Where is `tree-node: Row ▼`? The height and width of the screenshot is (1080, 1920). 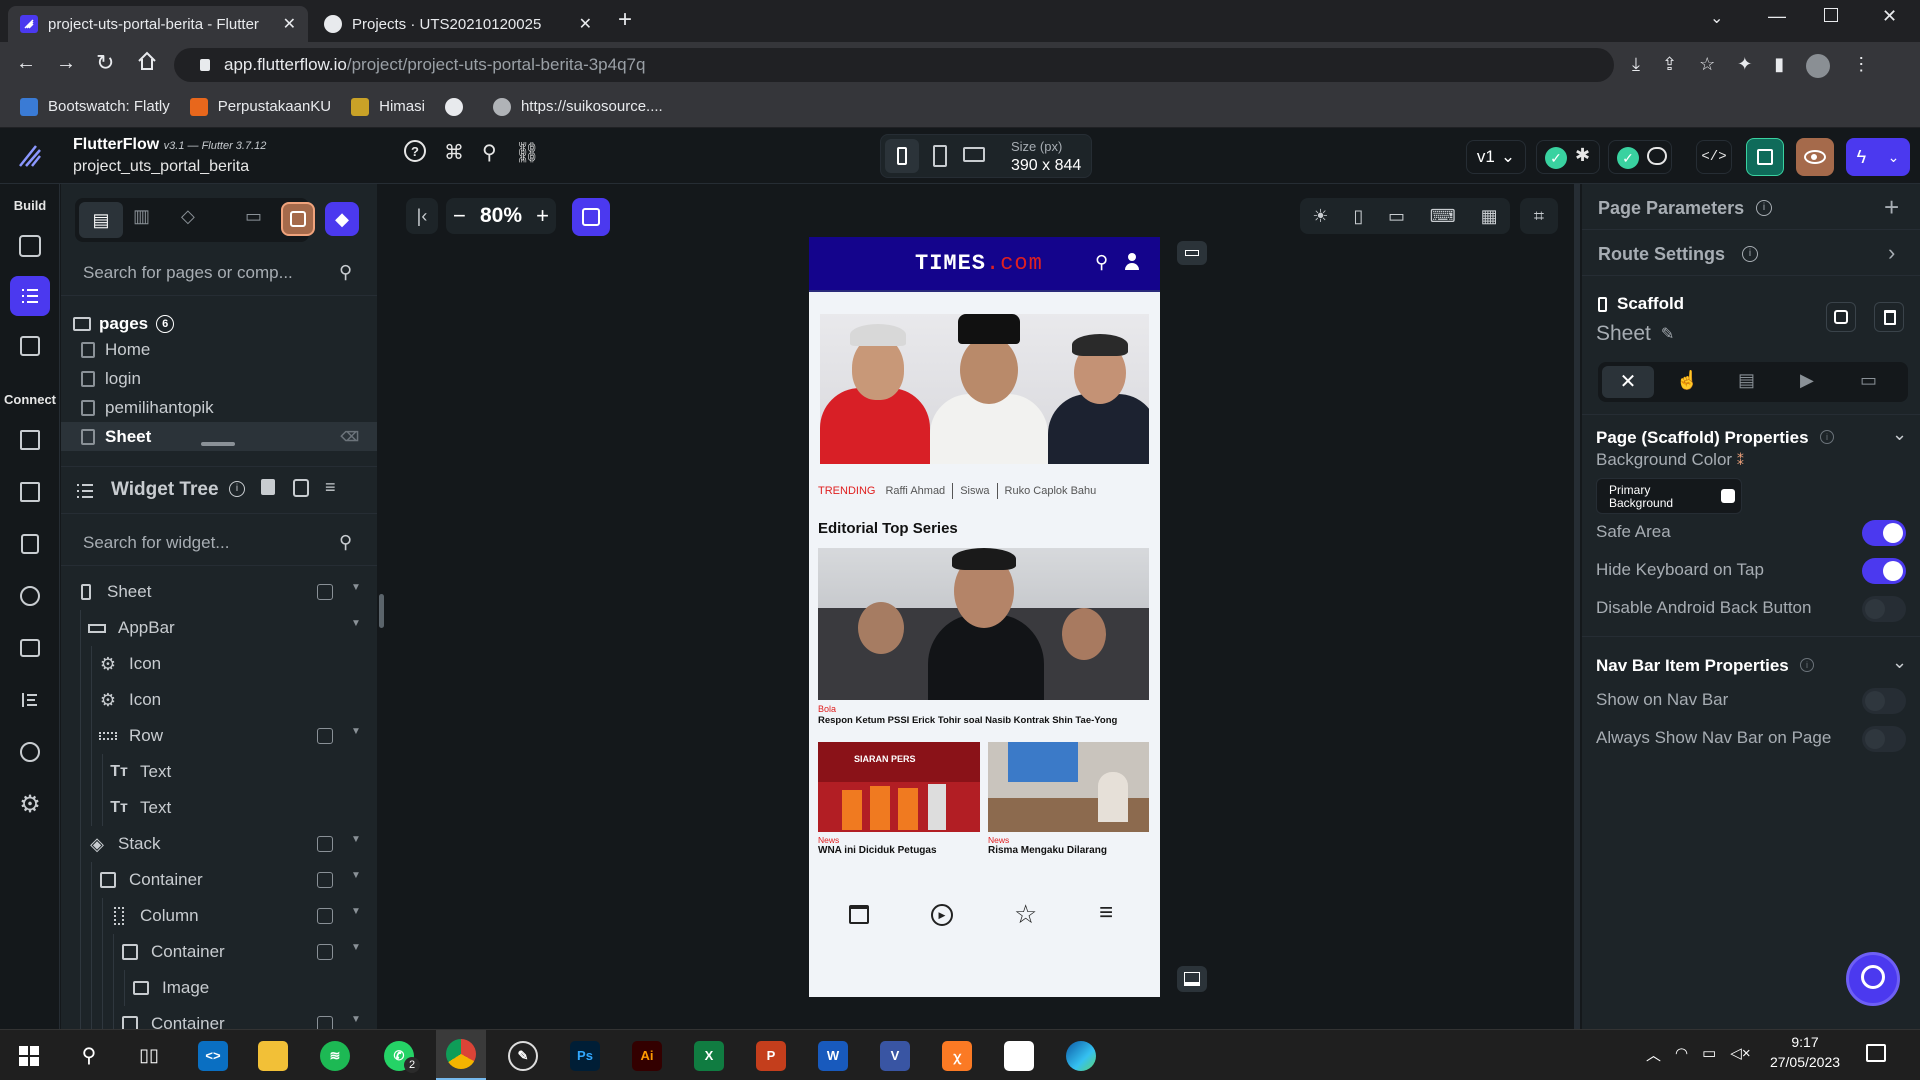 tree-node: Row ▼ is located at coordinates (219, 736).